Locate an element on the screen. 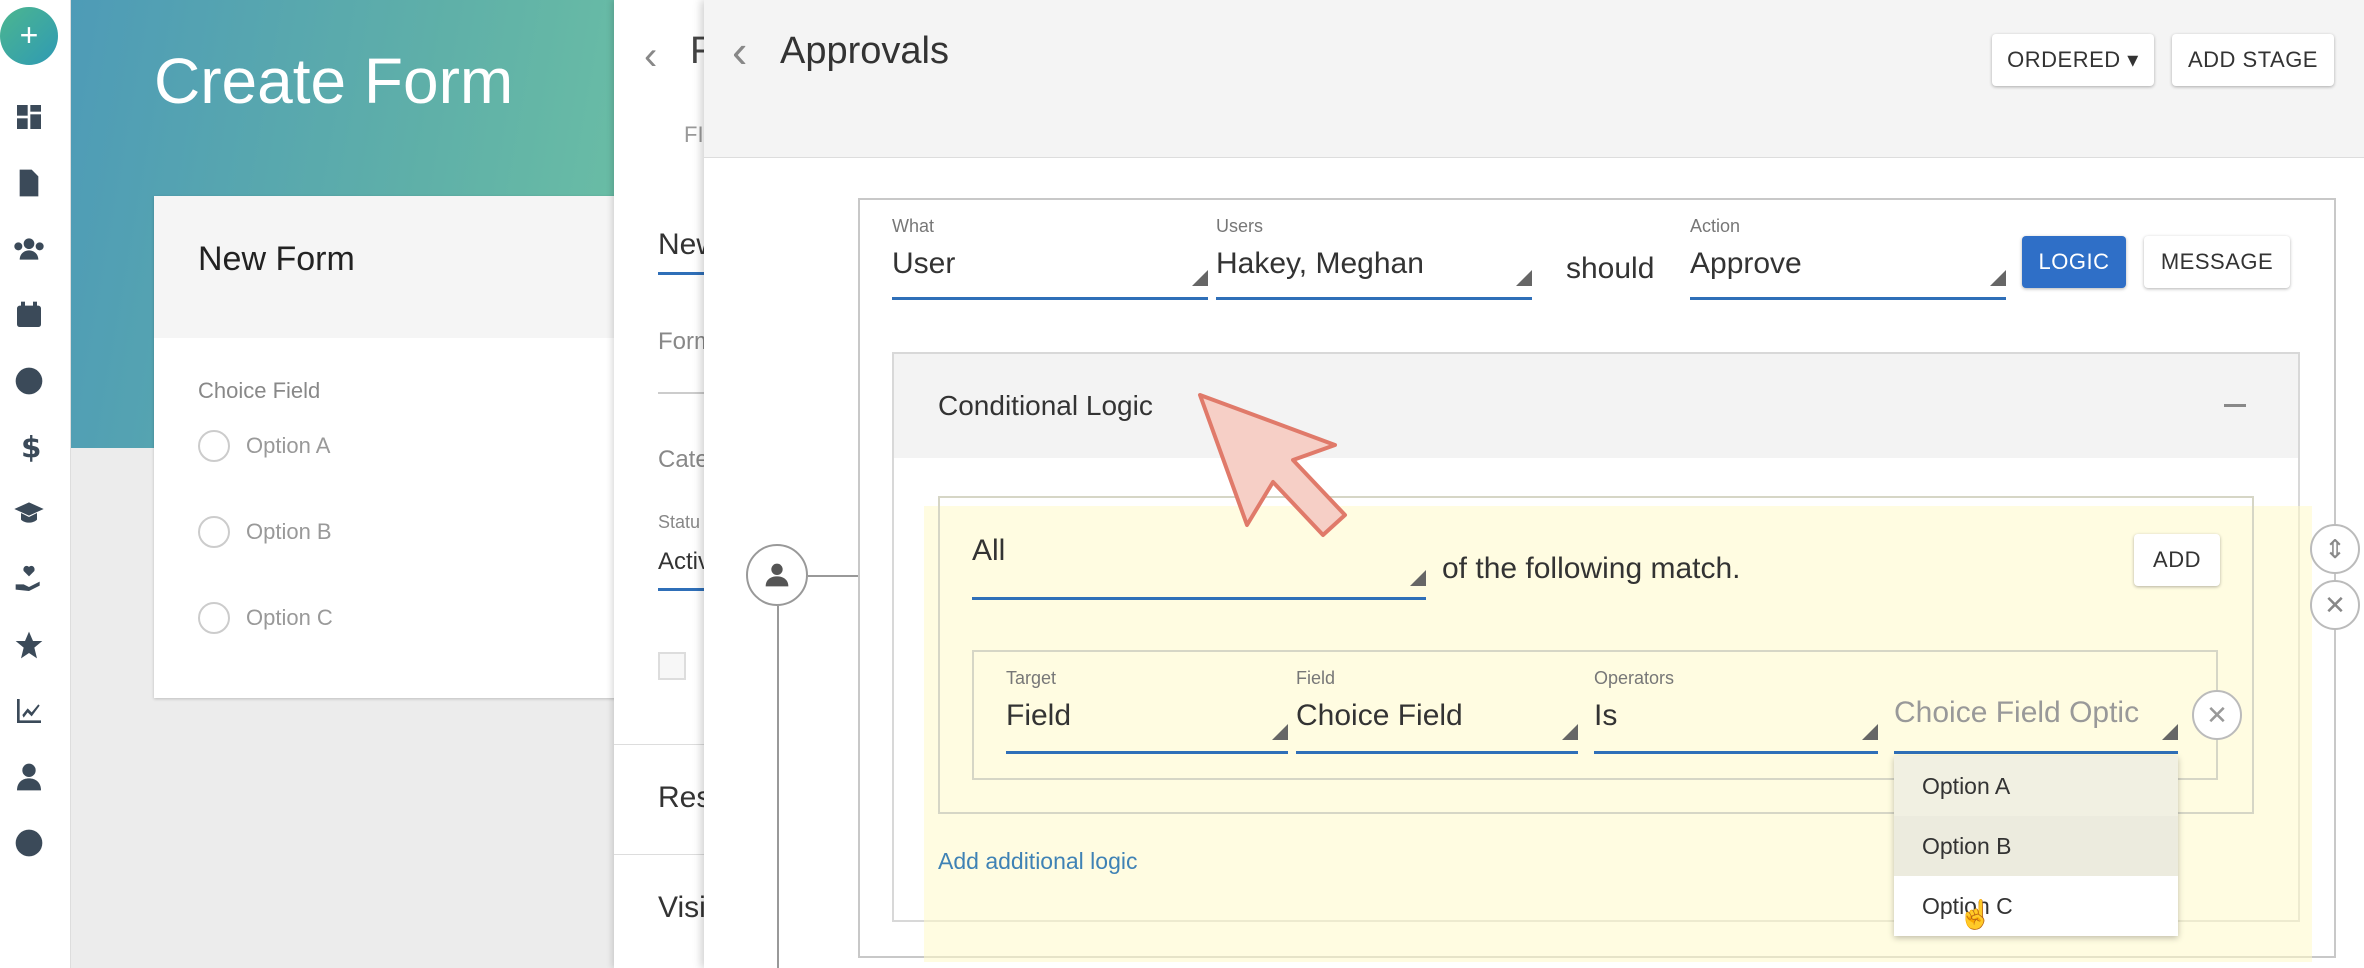  dropdown-option-b: Option B is located at coordinates (2036, 846).